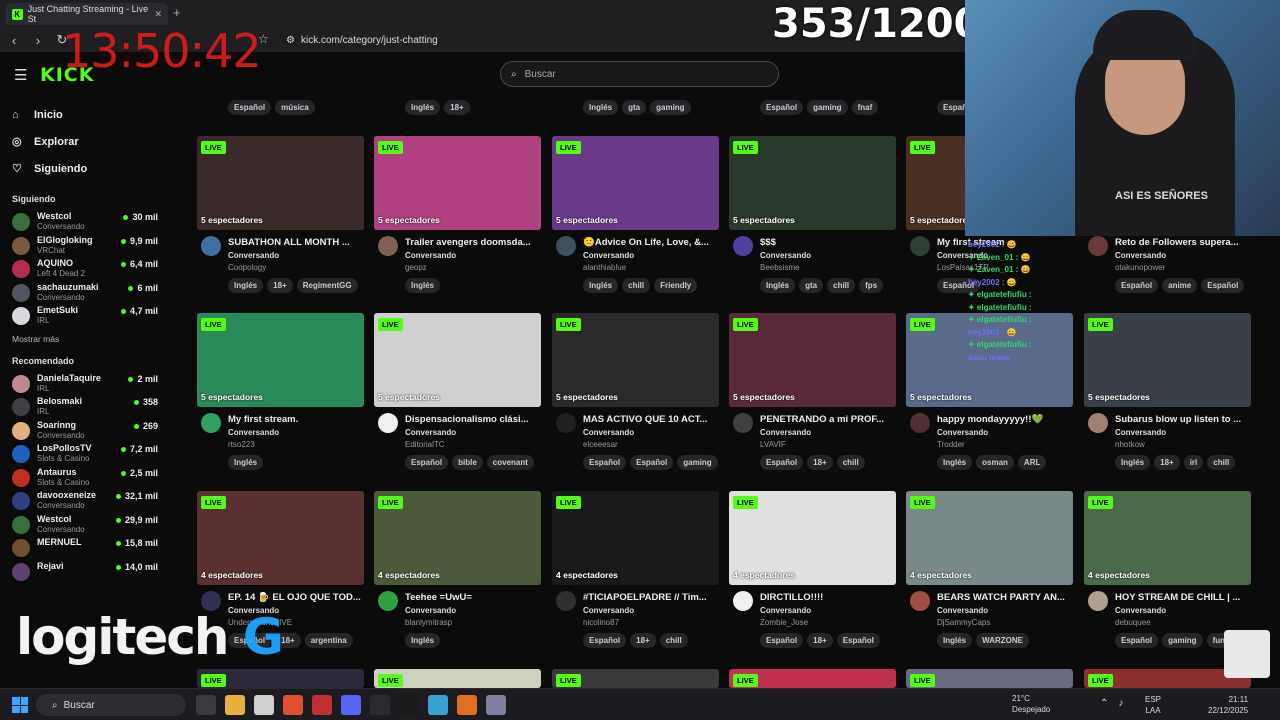 The height and width of the screenshot is (720, 1280). I want to click on channel-item: ElGlogloking VRChat 9,9 mil, so click(91, 246).